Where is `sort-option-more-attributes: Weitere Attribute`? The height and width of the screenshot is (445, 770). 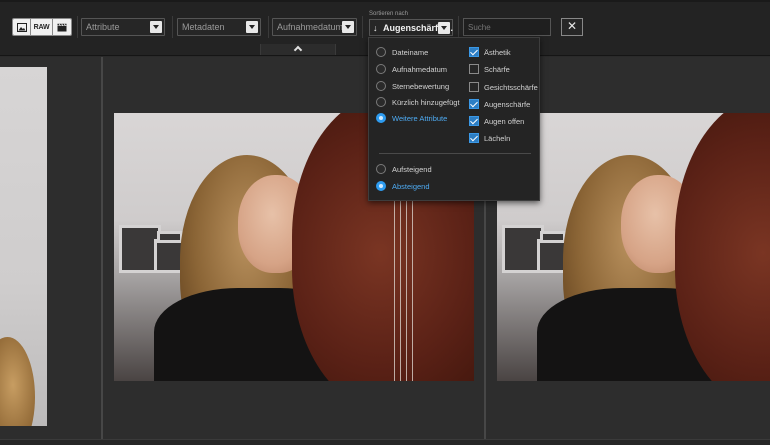 sort-option-more-attributes: Weitere Attribute is located at coordinates (411, 118).